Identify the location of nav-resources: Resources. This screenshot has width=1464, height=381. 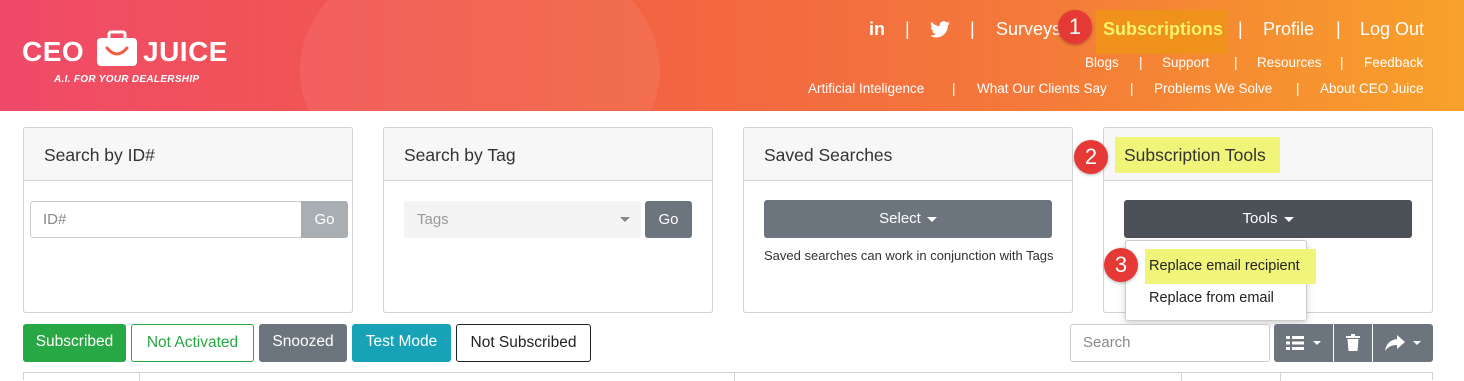
(1289, 62).